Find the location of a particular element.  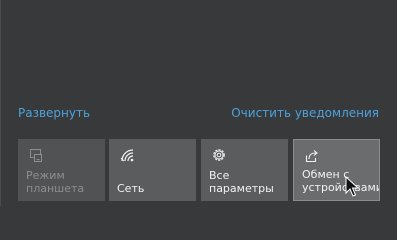

tablet-mode-icon is located at coordinates (36, 155).